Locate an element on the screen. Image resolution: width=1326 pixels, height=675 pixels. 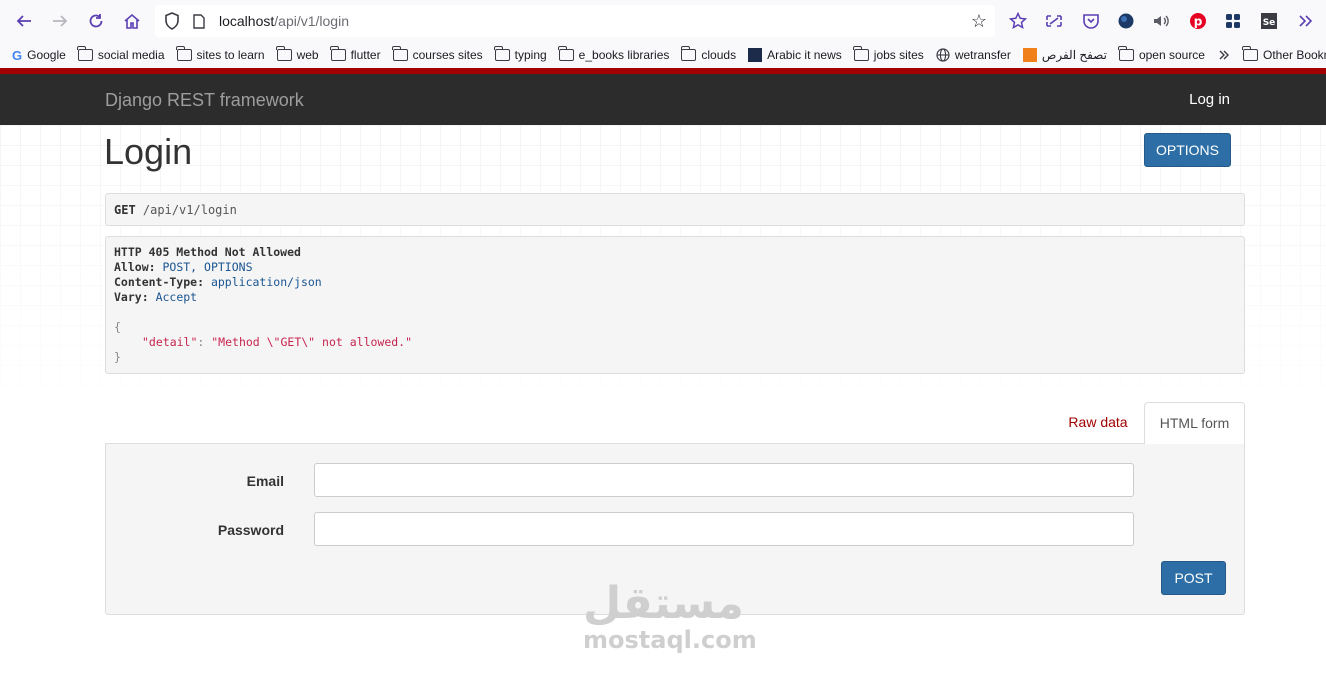
options-button: OPTIONS is located at coordinates (1187, 150).